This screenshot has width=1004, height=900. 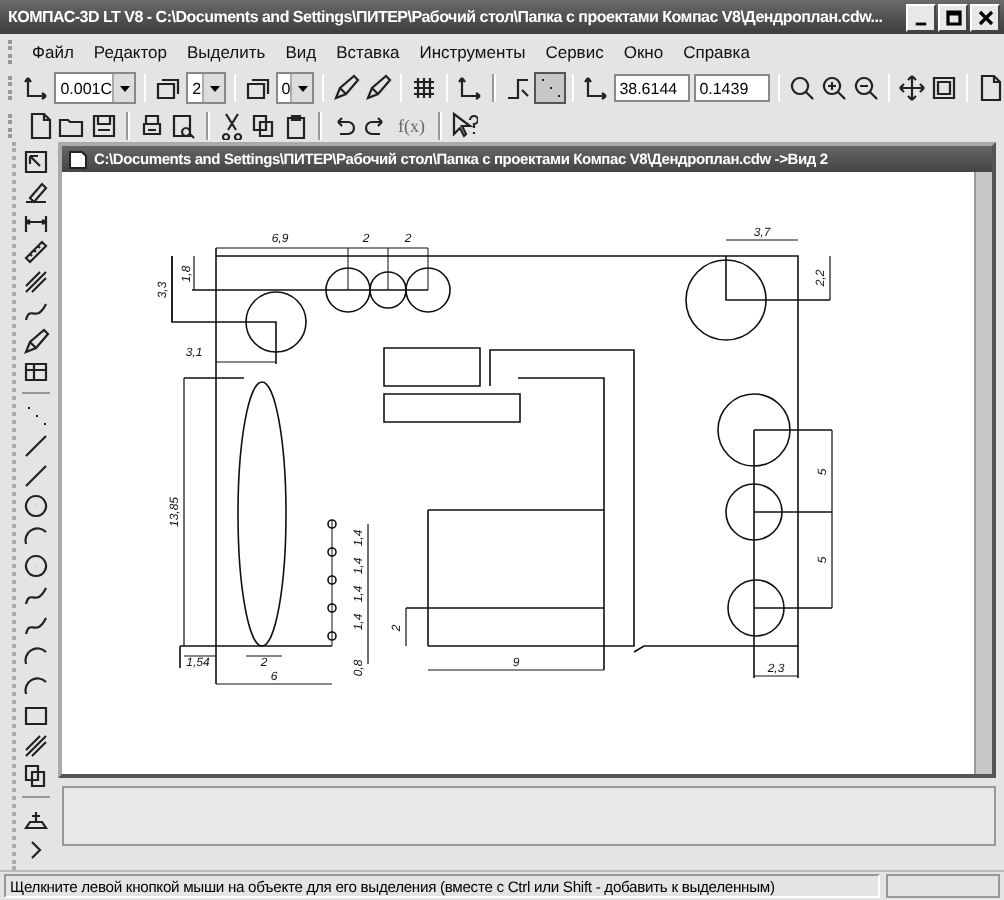 I want to click on save-icon, so click(x=104, y=125).